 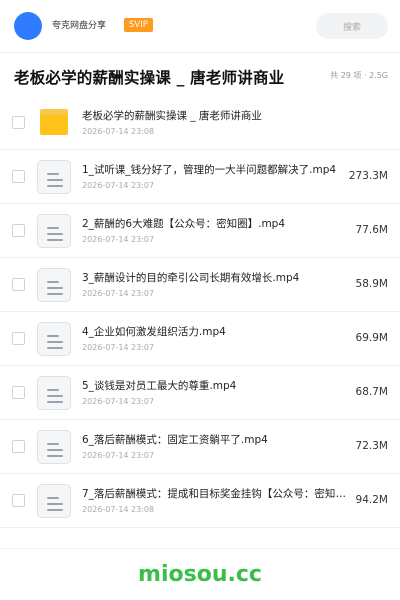 What do you see at coordinates (184, 224) in the screenshot?
I see `file-name: 2_薪酬的6大难题【公众号：密知圈】.mp4` at bounding box center [184, 224].